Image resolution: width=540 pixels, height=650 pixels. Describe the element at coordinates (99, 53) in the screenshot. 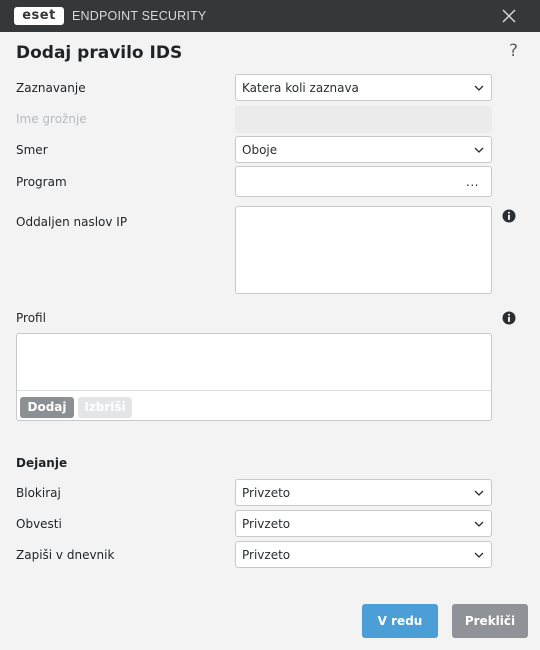

I see `dialog-title: Dodaj pravilo IDS` at that location.